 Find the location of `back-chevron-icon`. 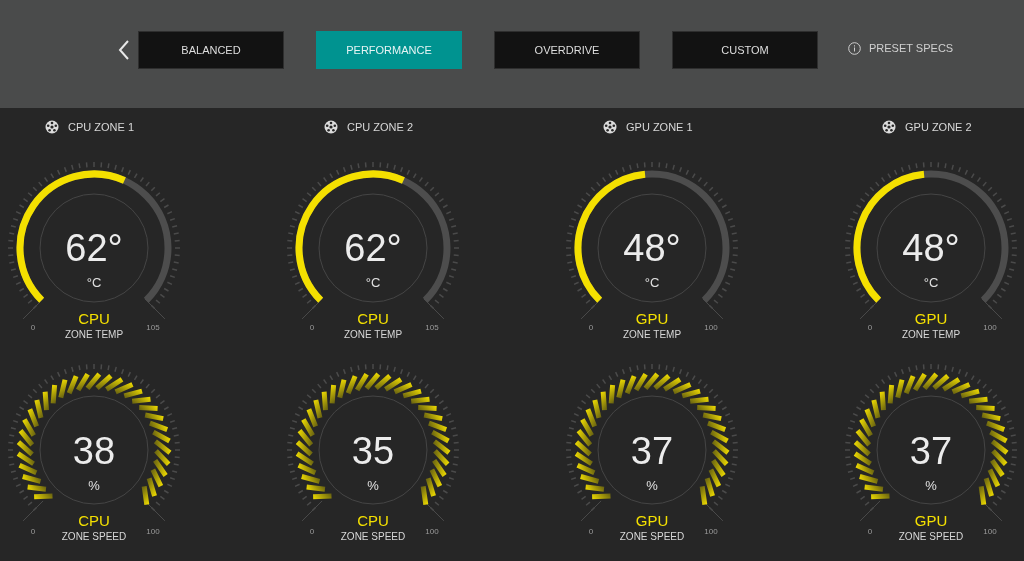

back-chevron-icon is located at coordinates (124, 50).